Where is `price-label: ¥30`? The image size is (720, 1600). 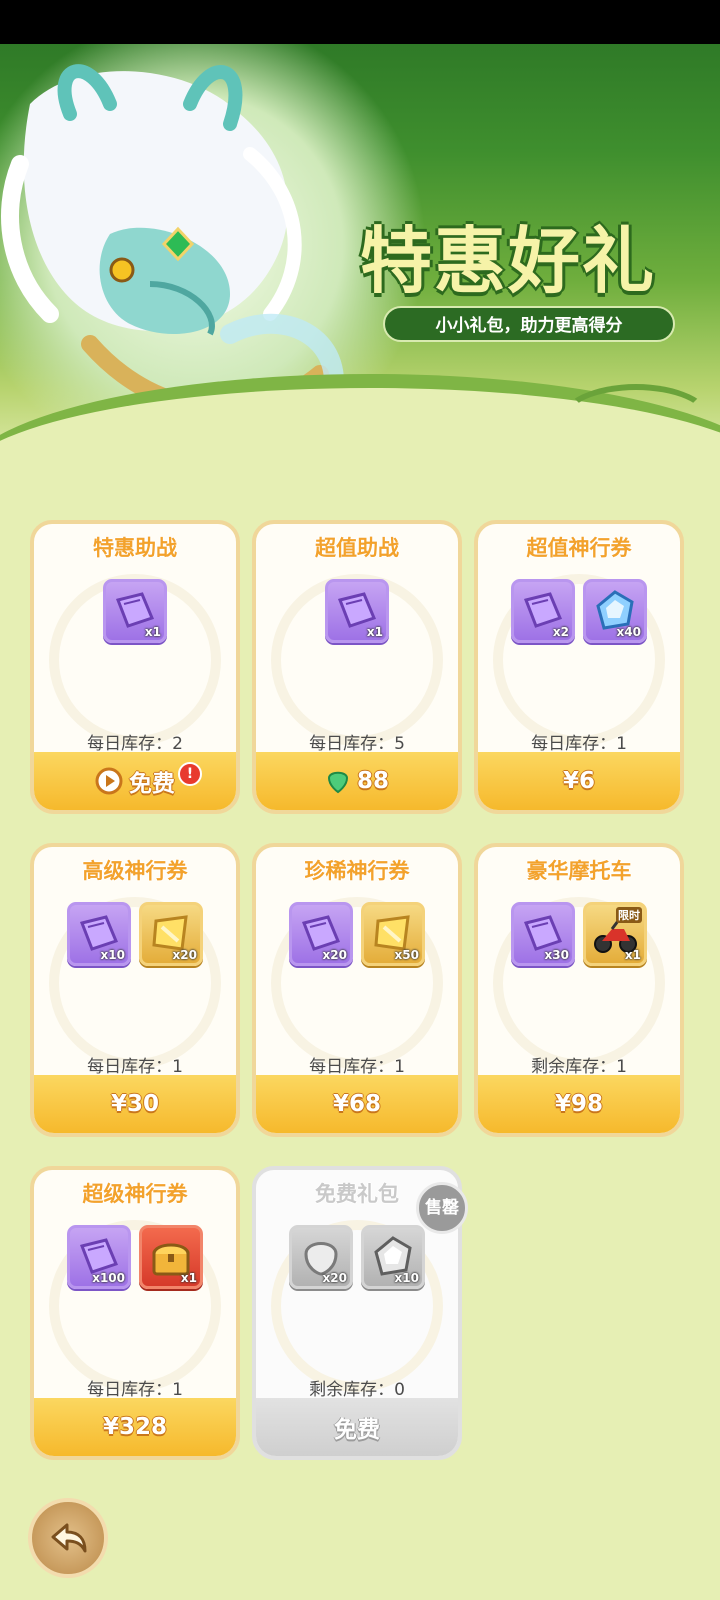 price-label: ¥30 is located at coordinates (134, 1104).